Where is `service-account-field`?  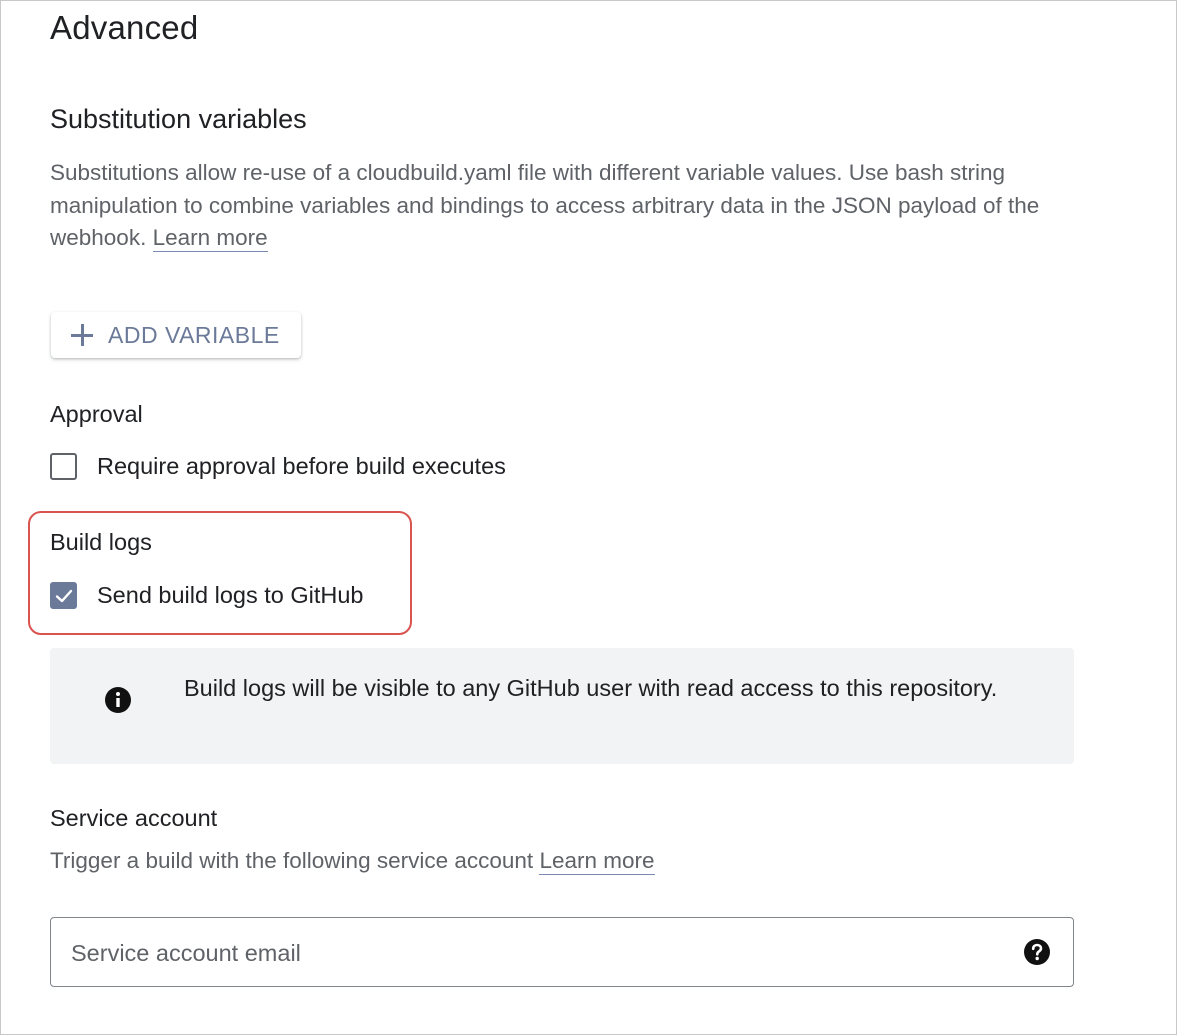
service-account-field is located at coordinates (562, 952).